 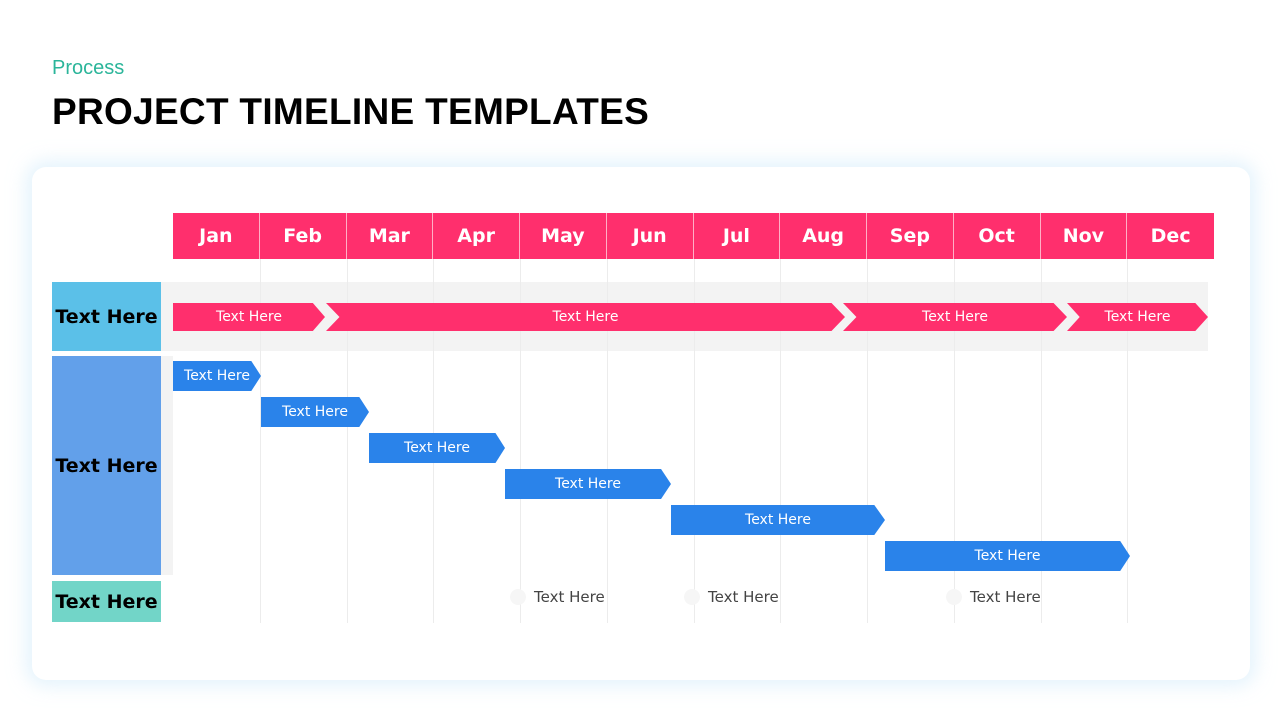 I want to click on subtitle: Process, so click(x=88, y=68).